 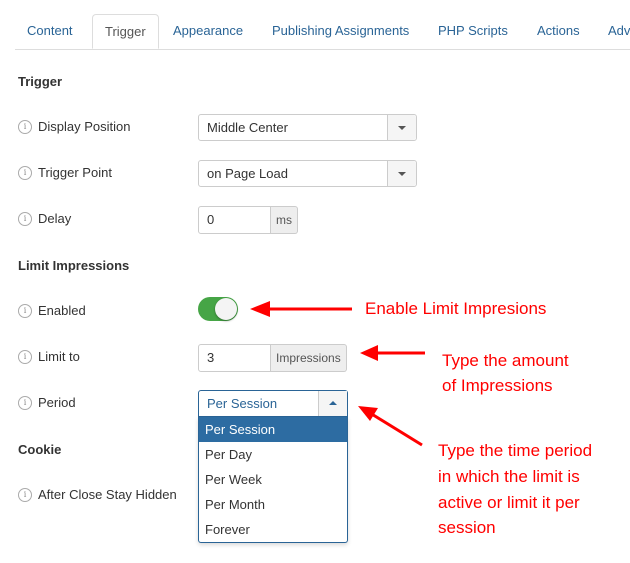 I want to click on annotation-amount-line1: Type the amount, so click(x=505, y=360).